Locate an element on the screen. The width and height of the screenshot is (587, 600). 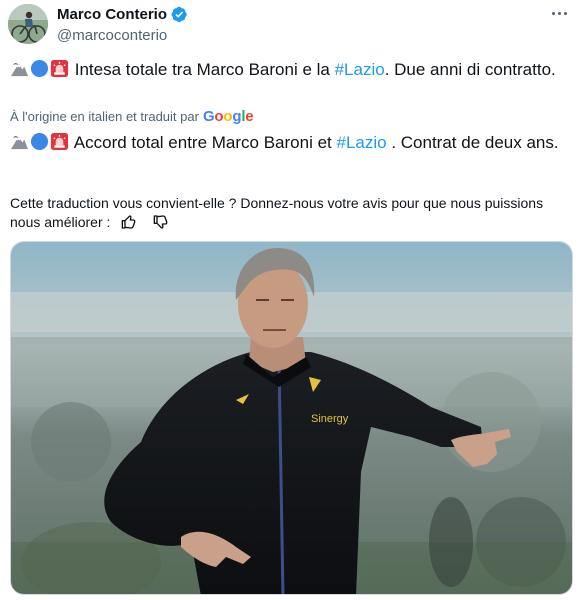
author-handle: @marcoconterio is located at coordinates (122, 35).